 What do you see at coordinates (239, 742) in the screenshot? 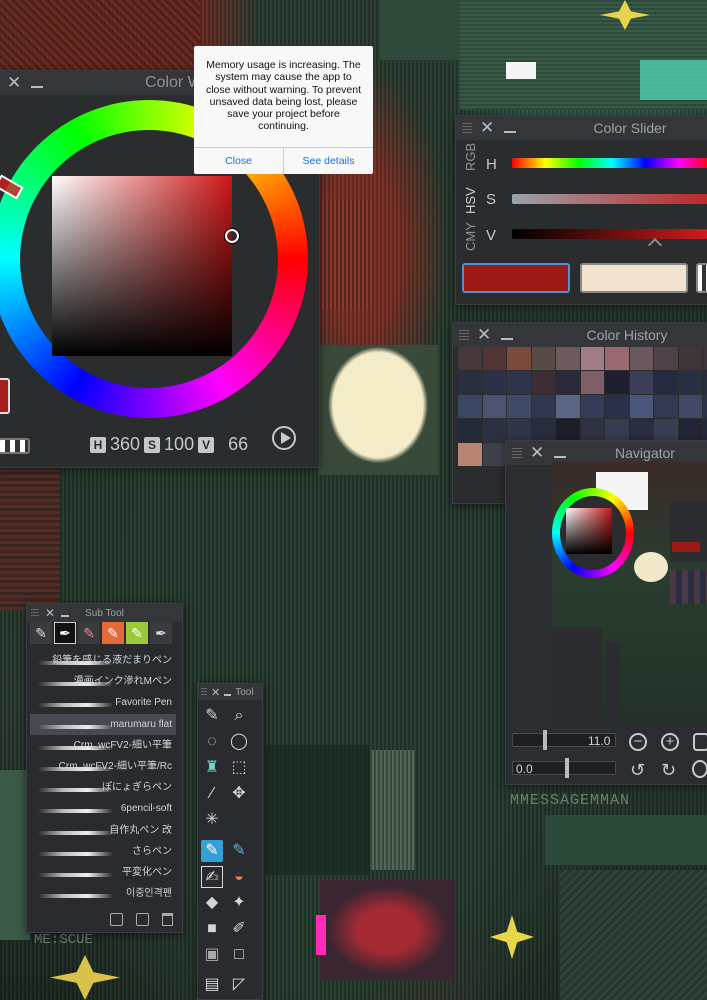
I see `lasso-tool-icon: ◯` at bounding box center [239, 742].